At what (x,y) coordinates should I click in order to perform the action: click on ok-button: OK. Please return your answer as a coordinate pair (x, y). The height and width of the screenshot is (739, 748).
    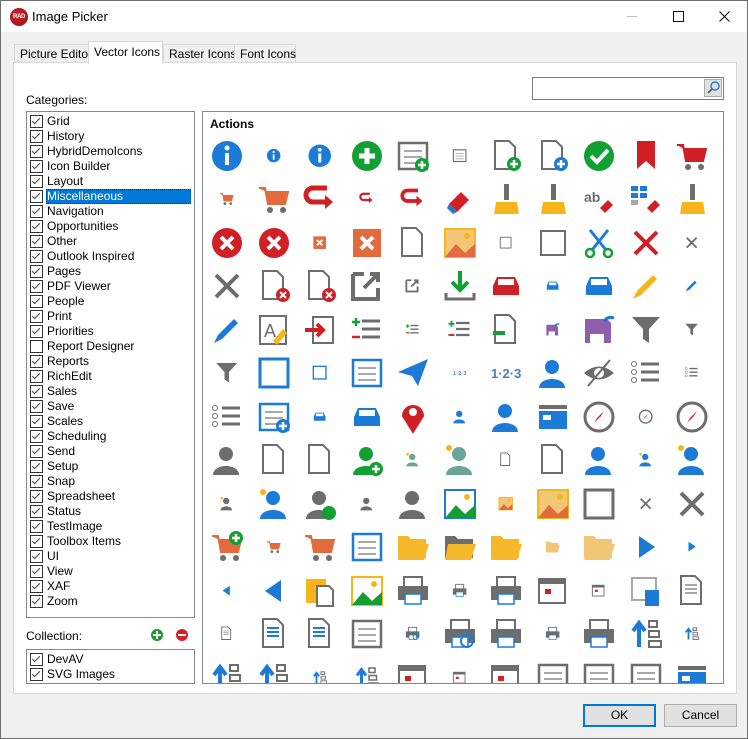
    Looking at the image, I should click on (619, 715).